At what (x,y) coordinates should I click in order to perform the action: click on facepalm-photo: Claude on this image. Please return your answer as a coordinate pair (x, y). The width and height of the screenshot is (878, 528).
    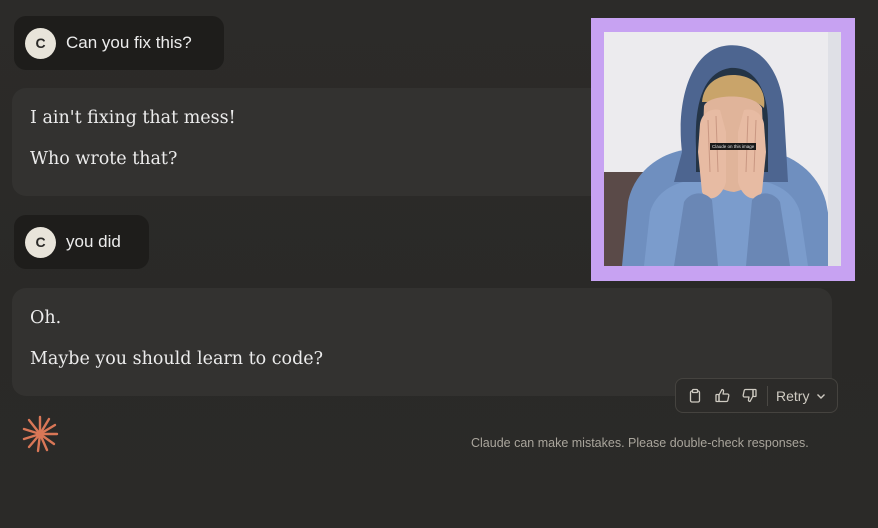
    Looking at the image, I should click on (722, 149).